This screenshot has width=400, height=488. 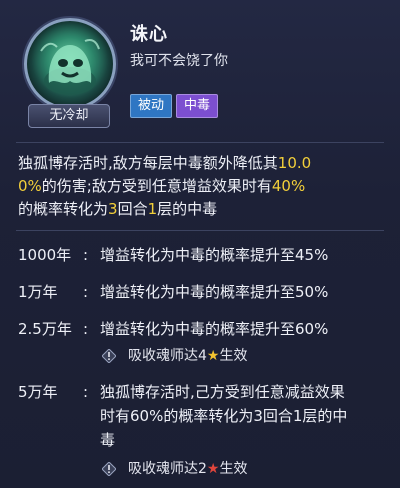 What do you see at coordinates (132, 209) in the screenshot?
I see `desc-text: 回合` at bounding box center [132, 209].